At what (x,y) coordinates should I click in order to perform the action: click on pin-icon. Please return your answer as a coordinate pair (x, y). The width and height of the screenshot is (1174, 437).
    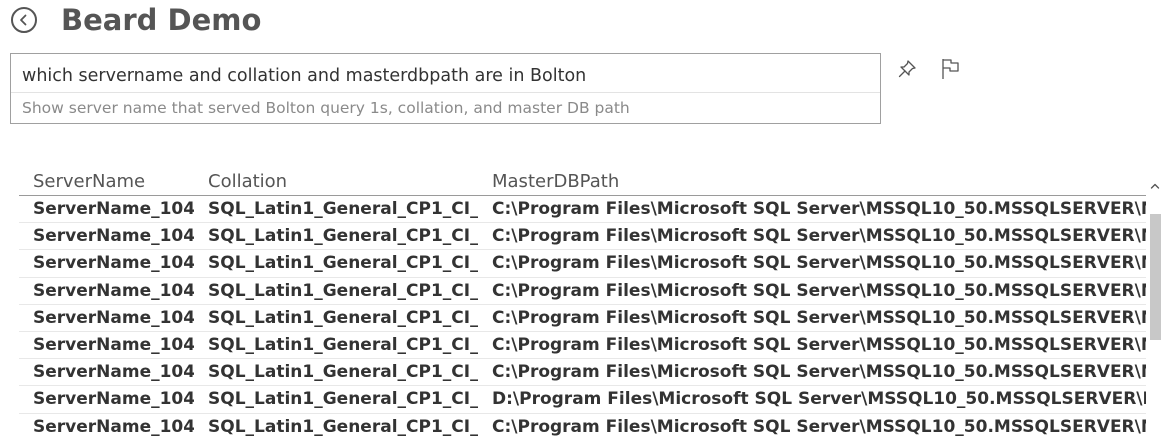
    Looking at the image, I should click on (907, 71).